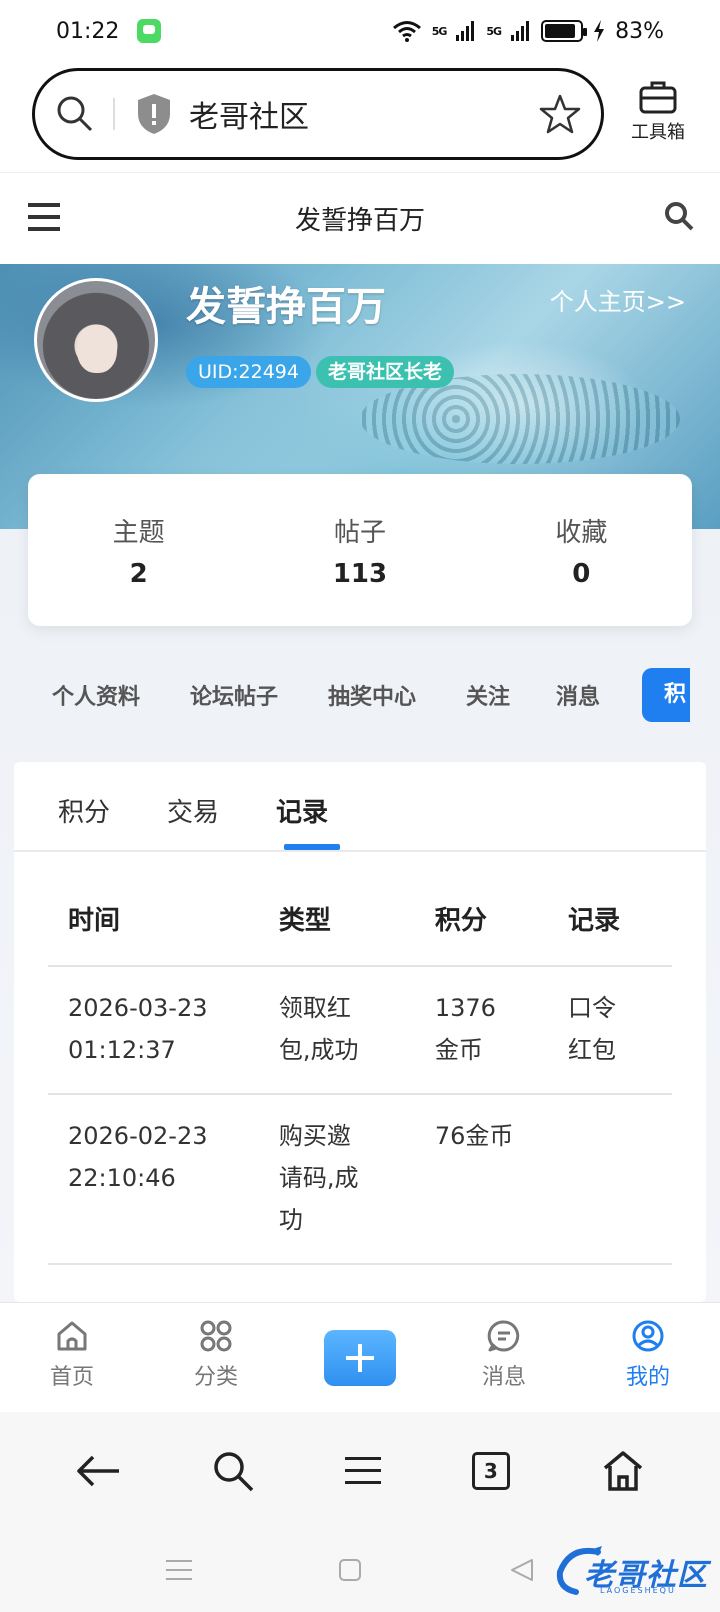  What do you see at coordinates (312, 847) in the screenshot?
I see `active-tab-indicator` at bounding box center [312, 847].